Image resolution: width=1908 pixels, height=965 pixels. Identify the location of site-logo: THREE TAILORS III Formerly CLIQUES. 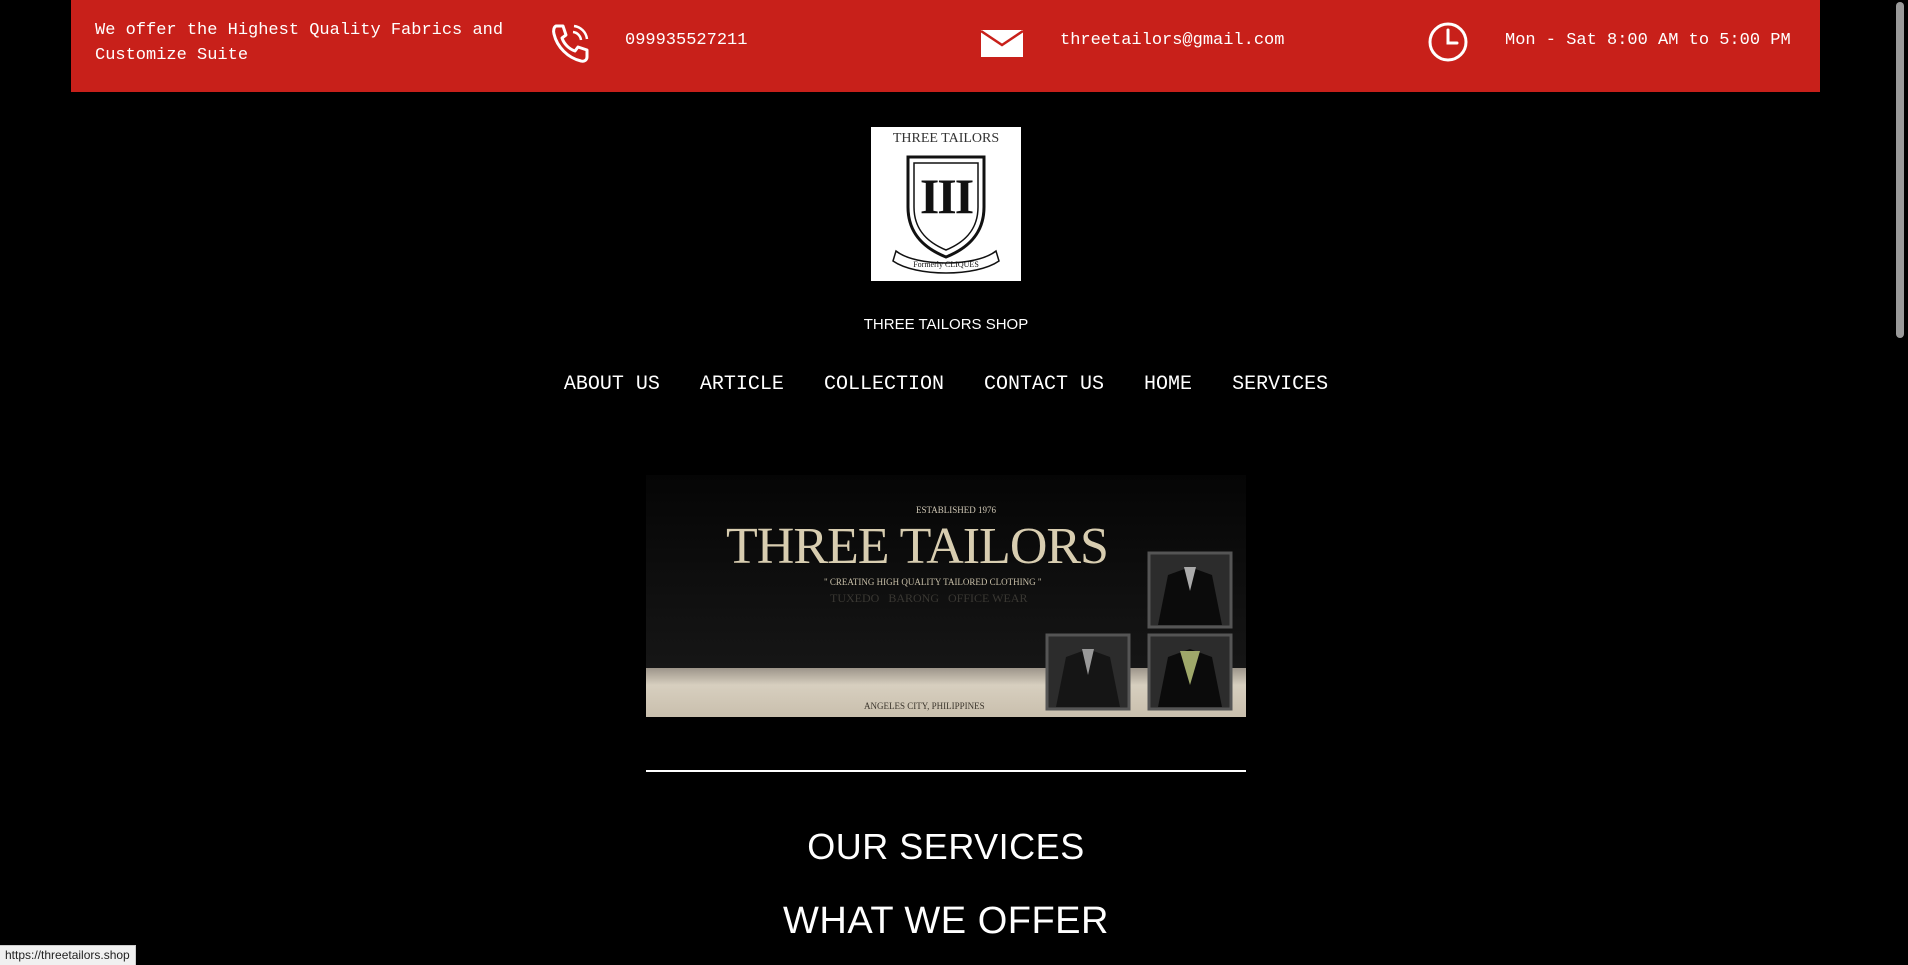
(946, 204).